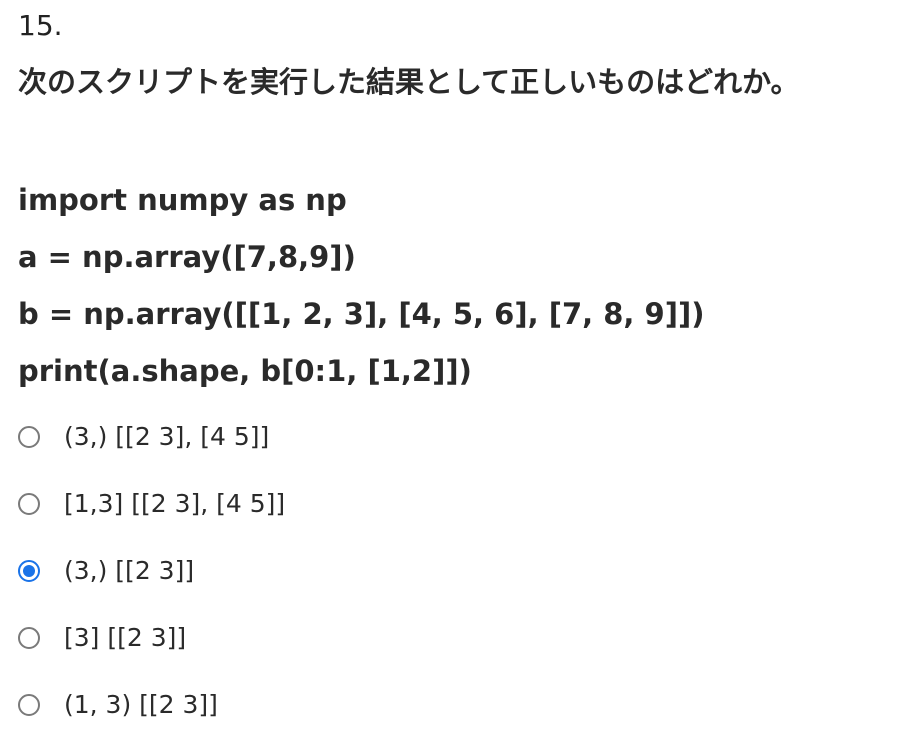 This screenshot has width=912, height=740. I want to click on code-line: import numpy as np, so click(182, 200).